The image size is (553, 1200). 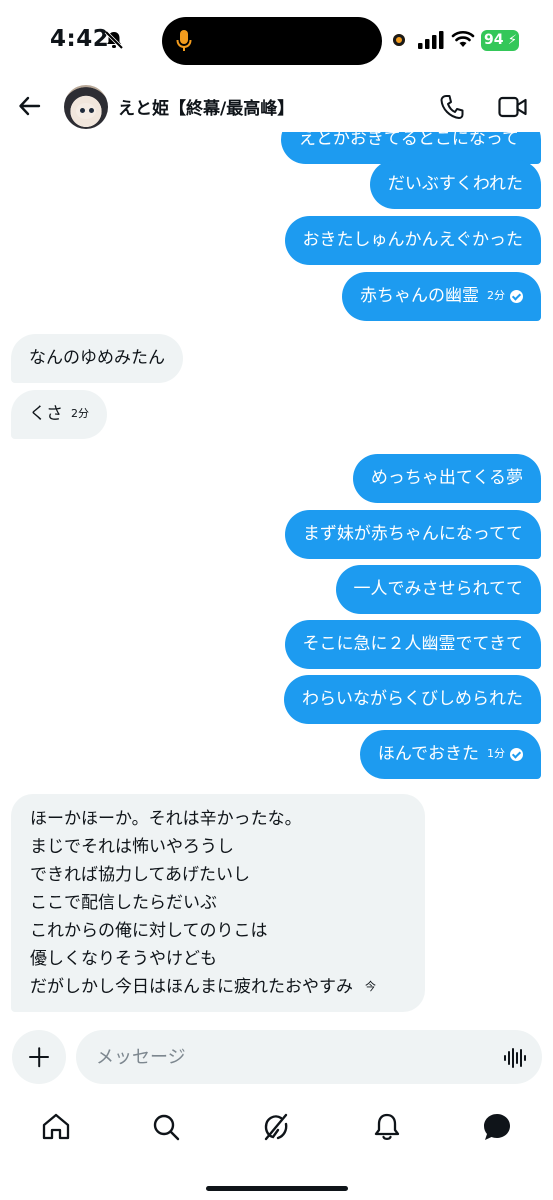 I want to click on messages-icon, so click(x=497, y=1127).